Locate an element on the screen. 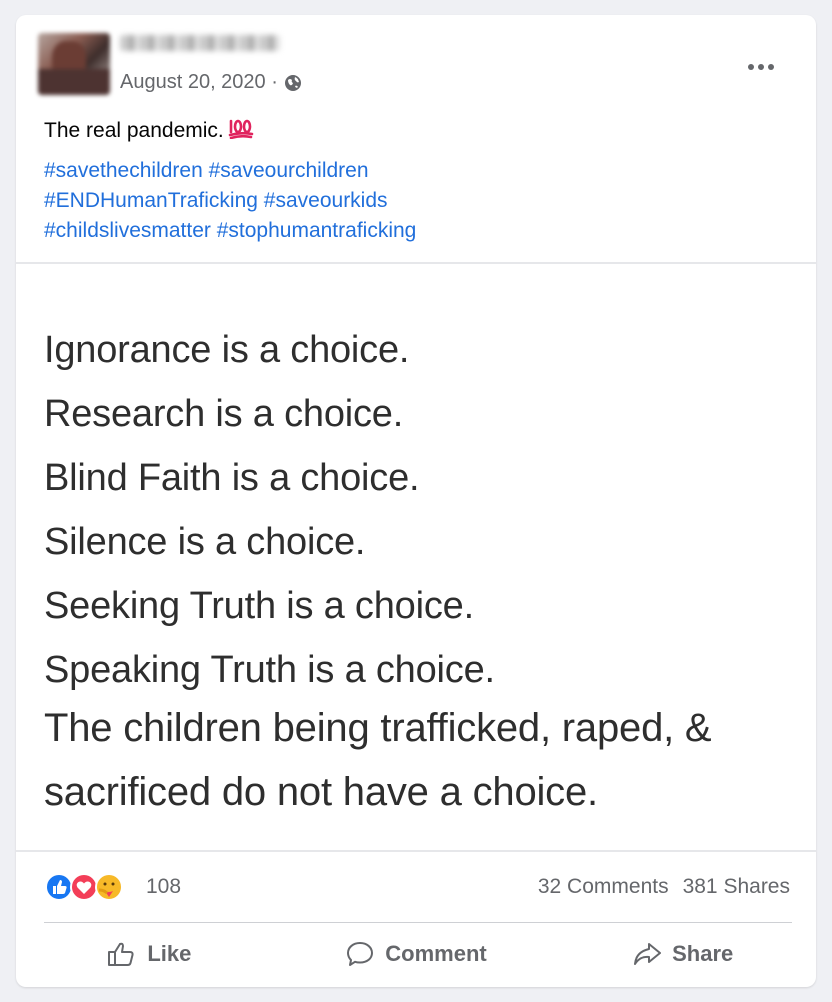  post-date: August 20, 2020 · is located at coordinates (199, 82).